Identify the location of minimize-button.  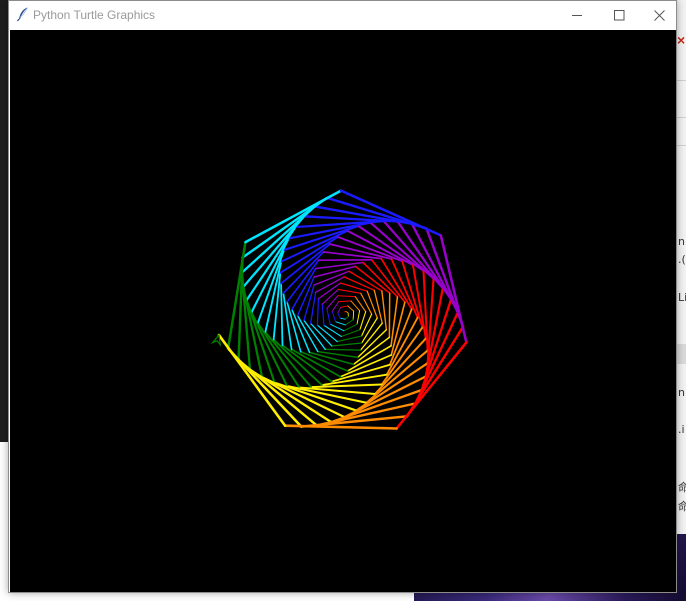
(577, 15).